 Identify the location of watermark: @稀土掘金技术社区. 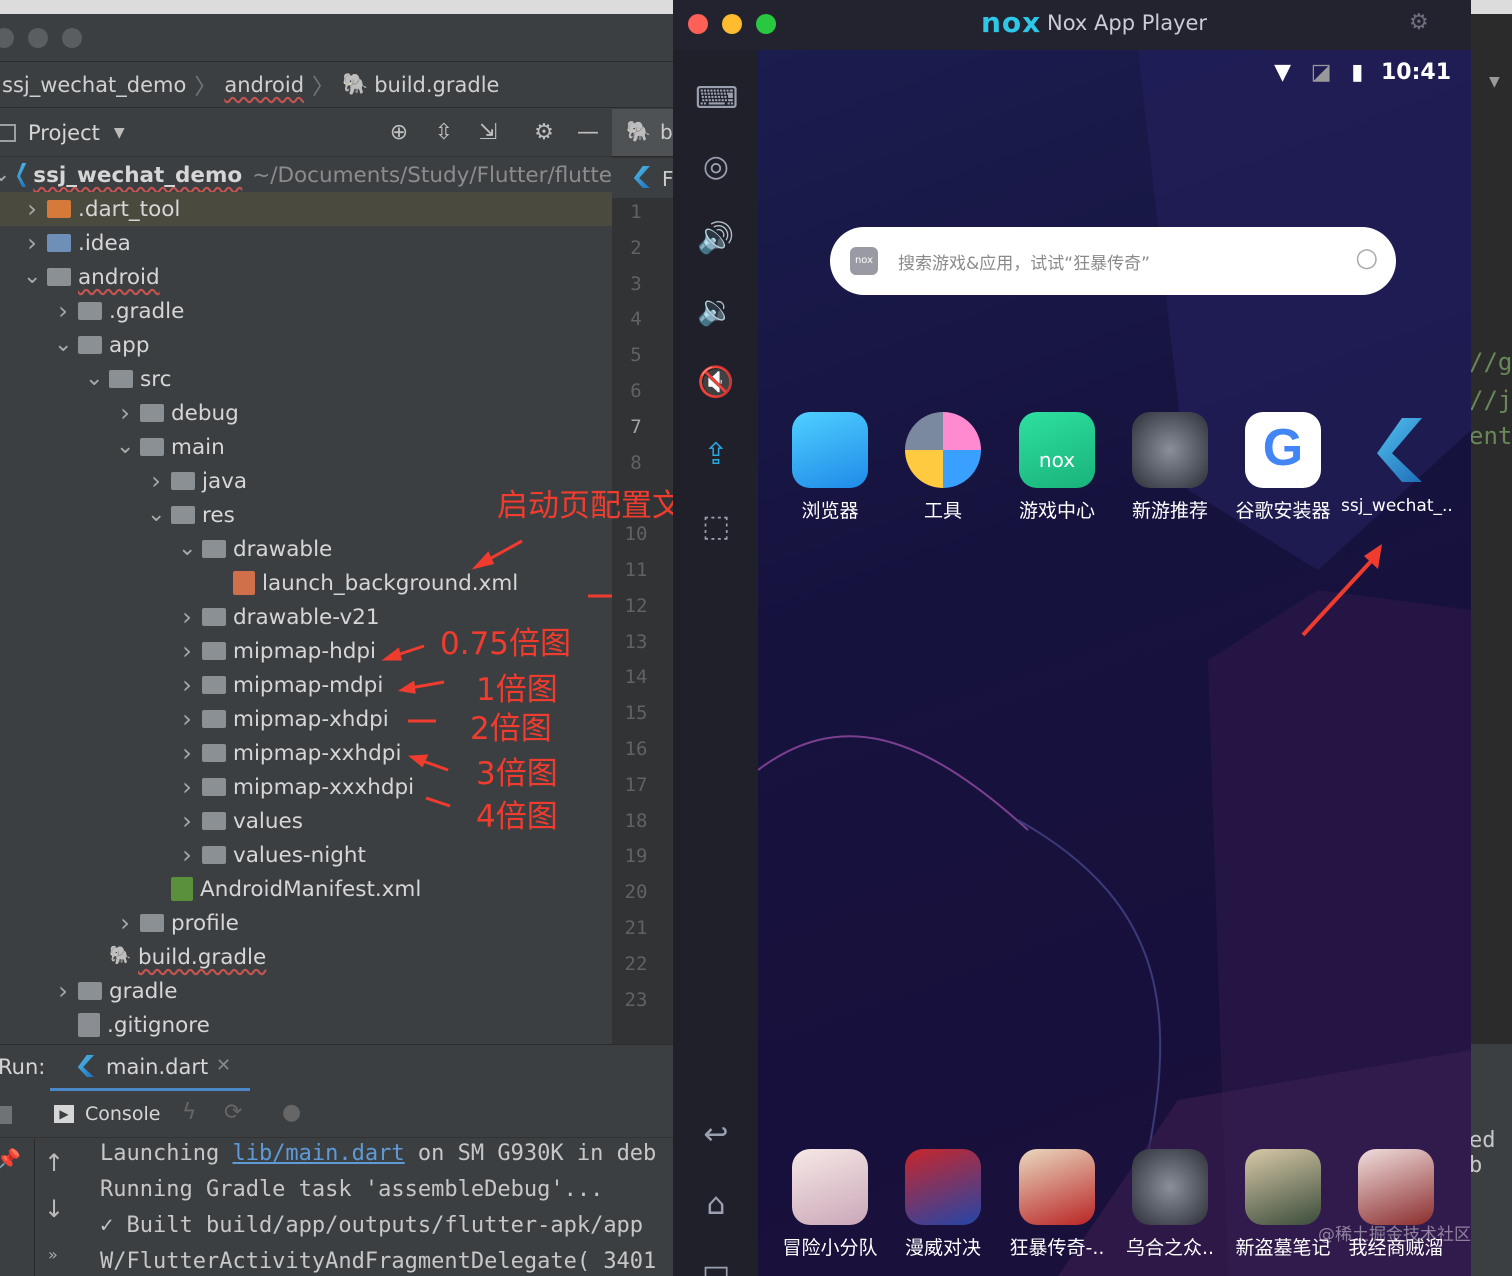
(1394, 1235).